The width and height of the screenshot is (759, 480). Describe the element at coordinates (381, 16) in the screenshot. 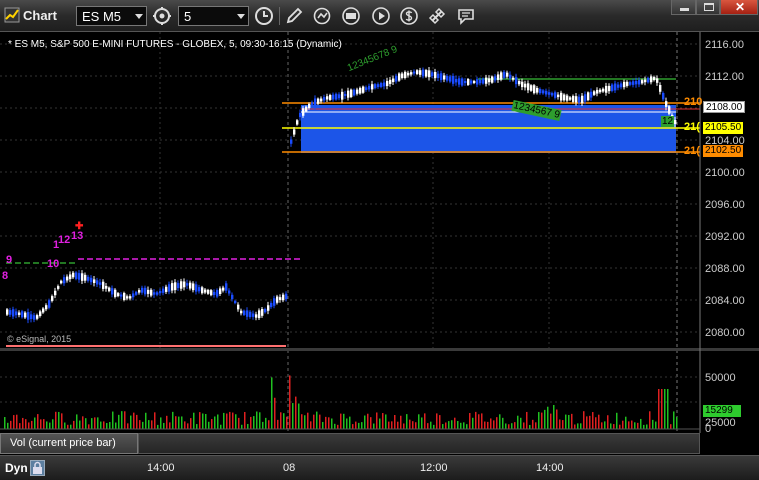

I see `play-icon` at that location.